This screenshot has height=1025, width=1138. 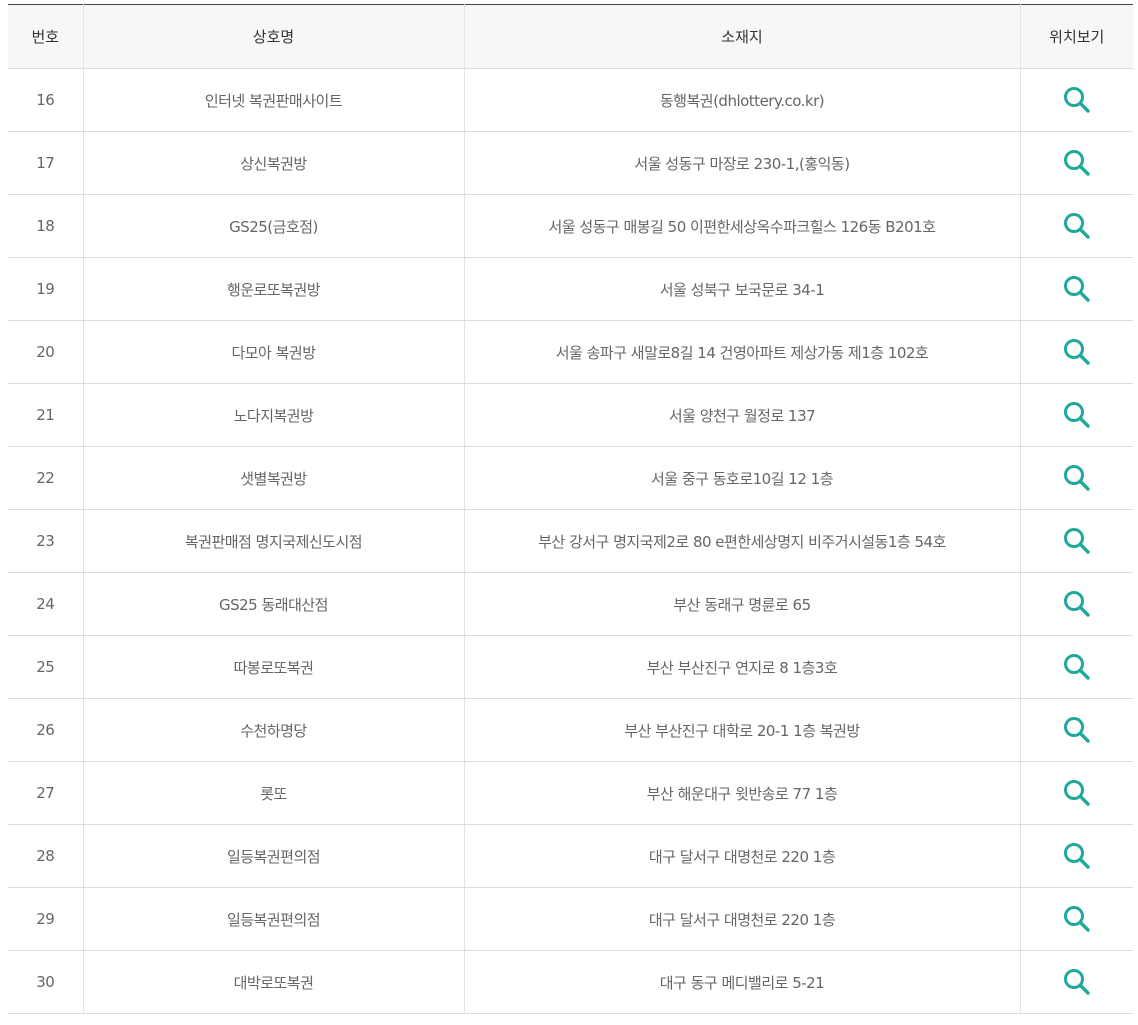 I want to click on cell-no: 21, so click(x=45, y=415).